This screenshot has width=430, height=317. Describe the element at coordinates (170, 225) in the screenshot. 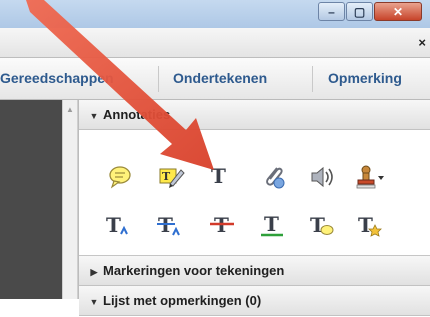

I see `replace-text-icon: T` at that location.